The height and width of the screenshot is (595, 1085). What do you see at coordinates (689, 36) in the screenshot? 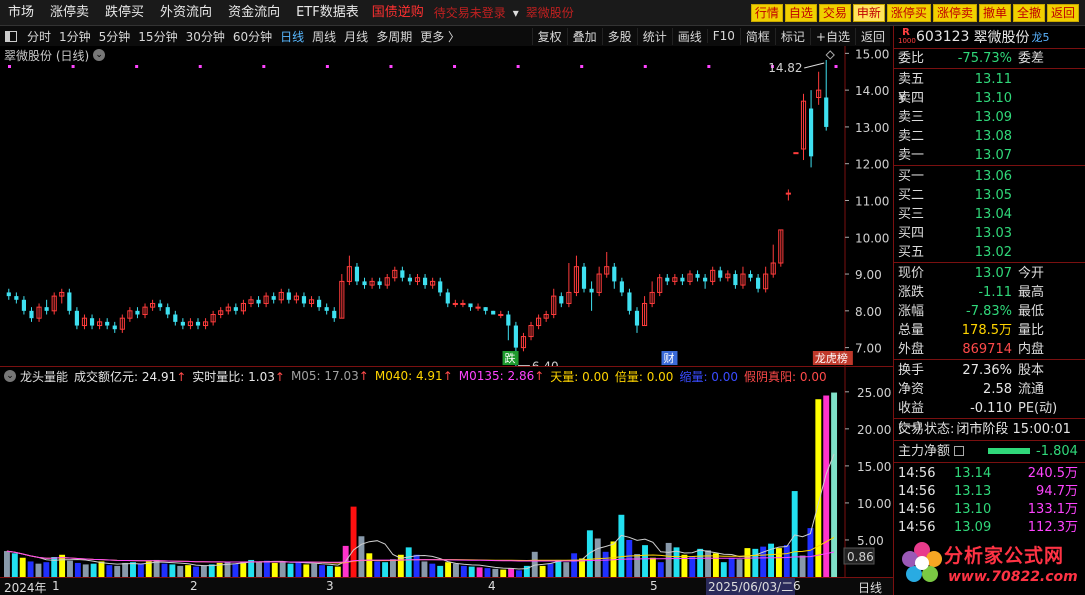
I see `tool-button-4: 画线` at bounding box center [689, 36].